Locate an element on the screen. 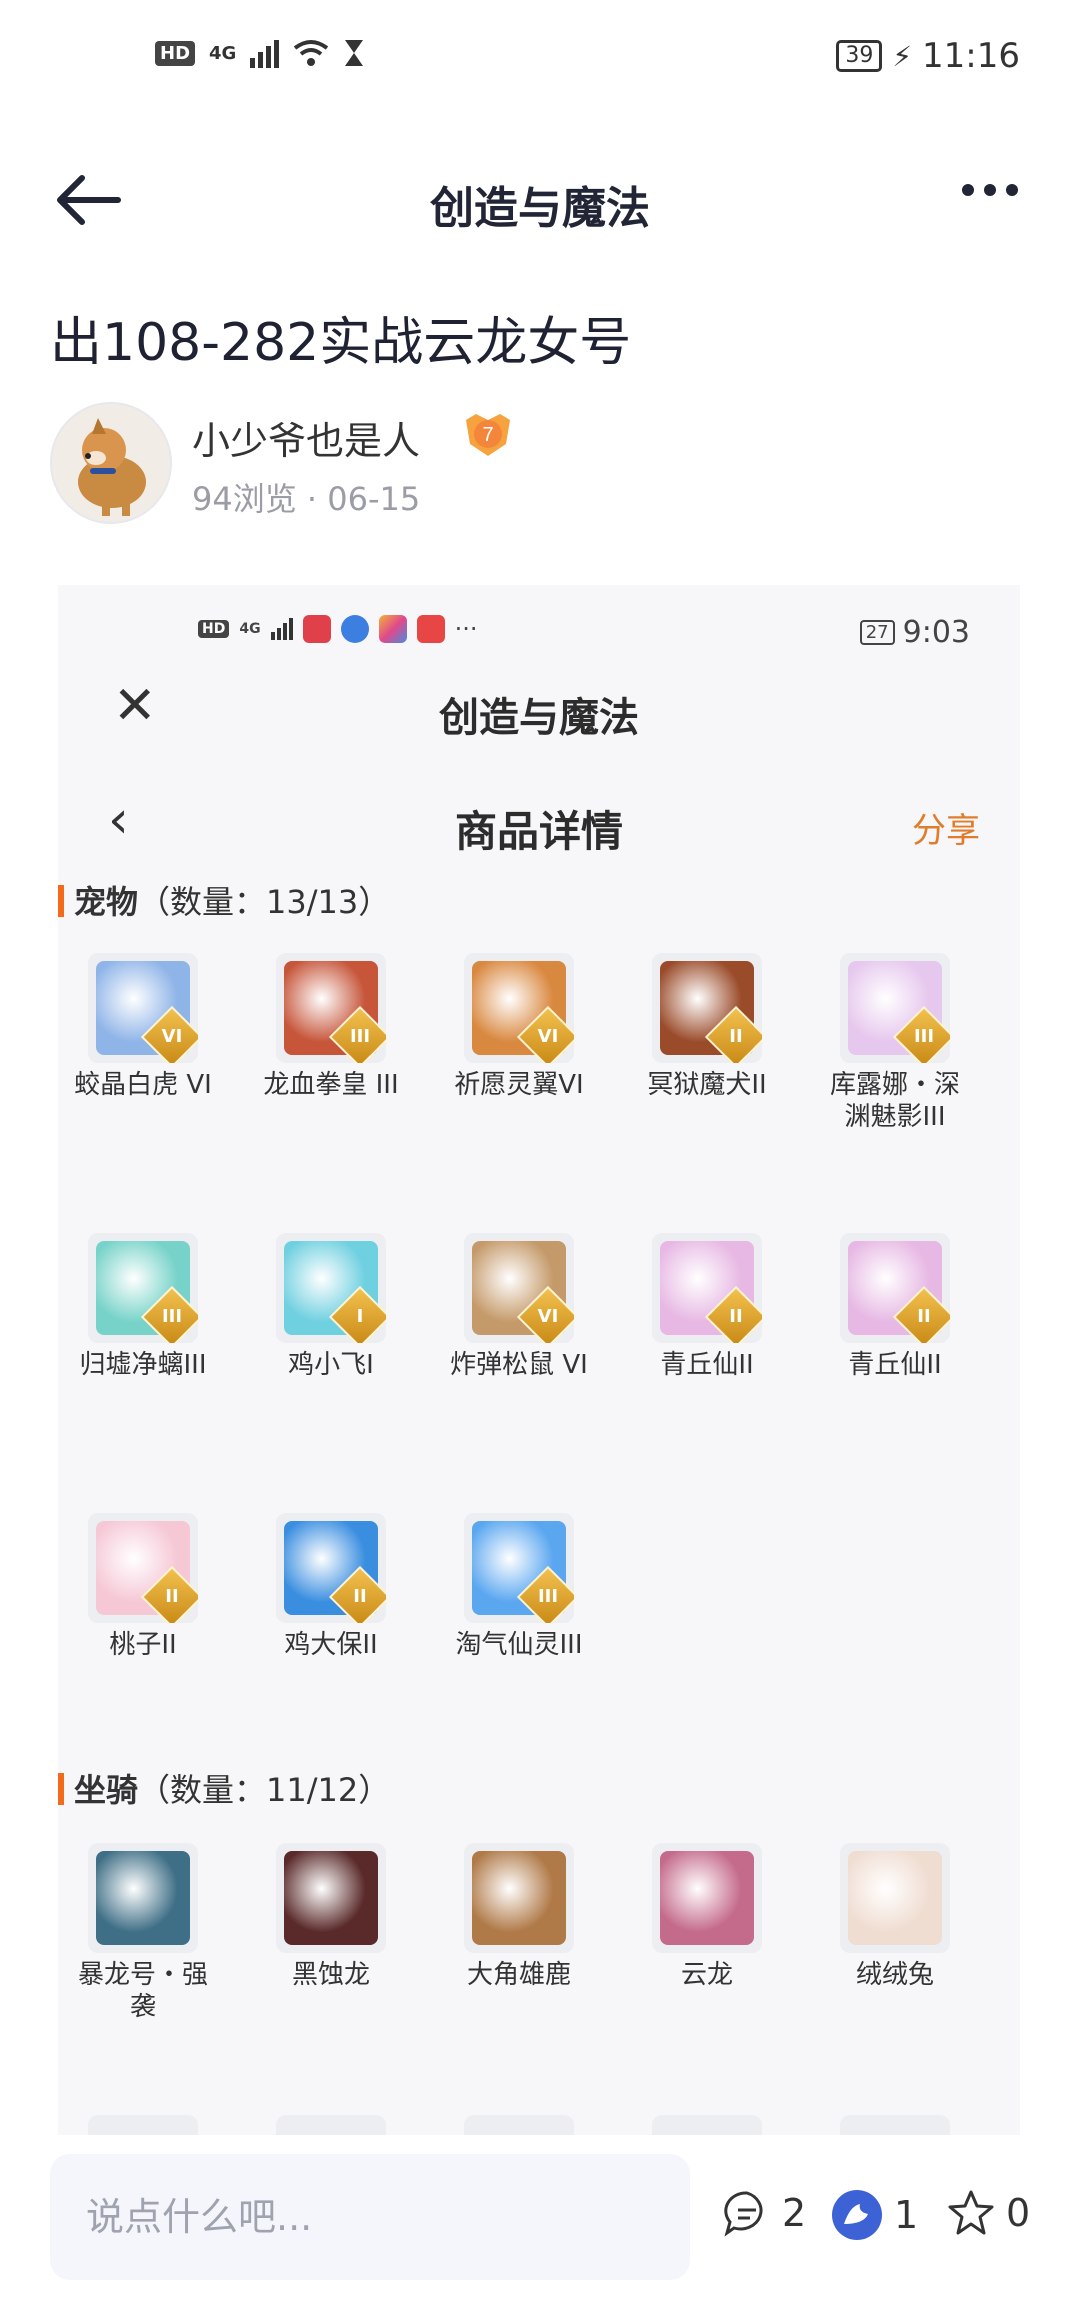  author-name: 小少爷也是人 is located at coordinates (306, 437).